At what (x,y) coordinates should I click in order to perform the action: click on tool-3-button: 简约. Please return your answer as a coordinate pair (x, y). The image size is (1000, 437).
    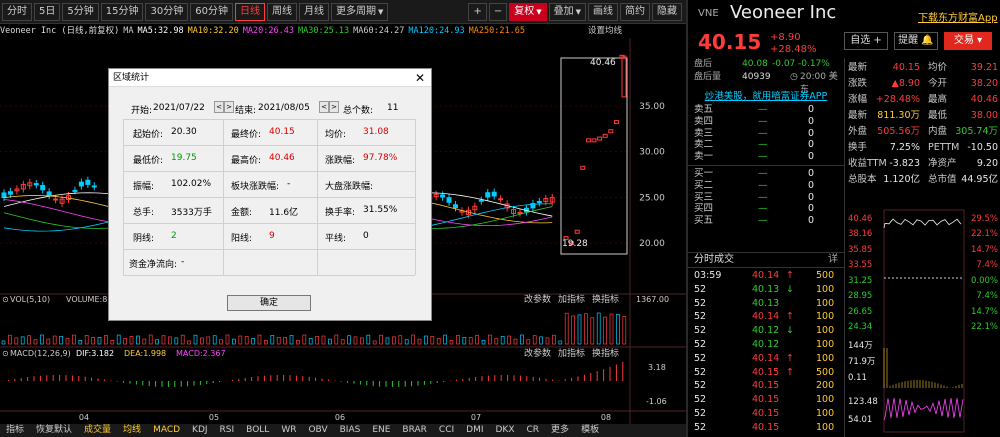
    Looking at the image, I should click on (635, 11).